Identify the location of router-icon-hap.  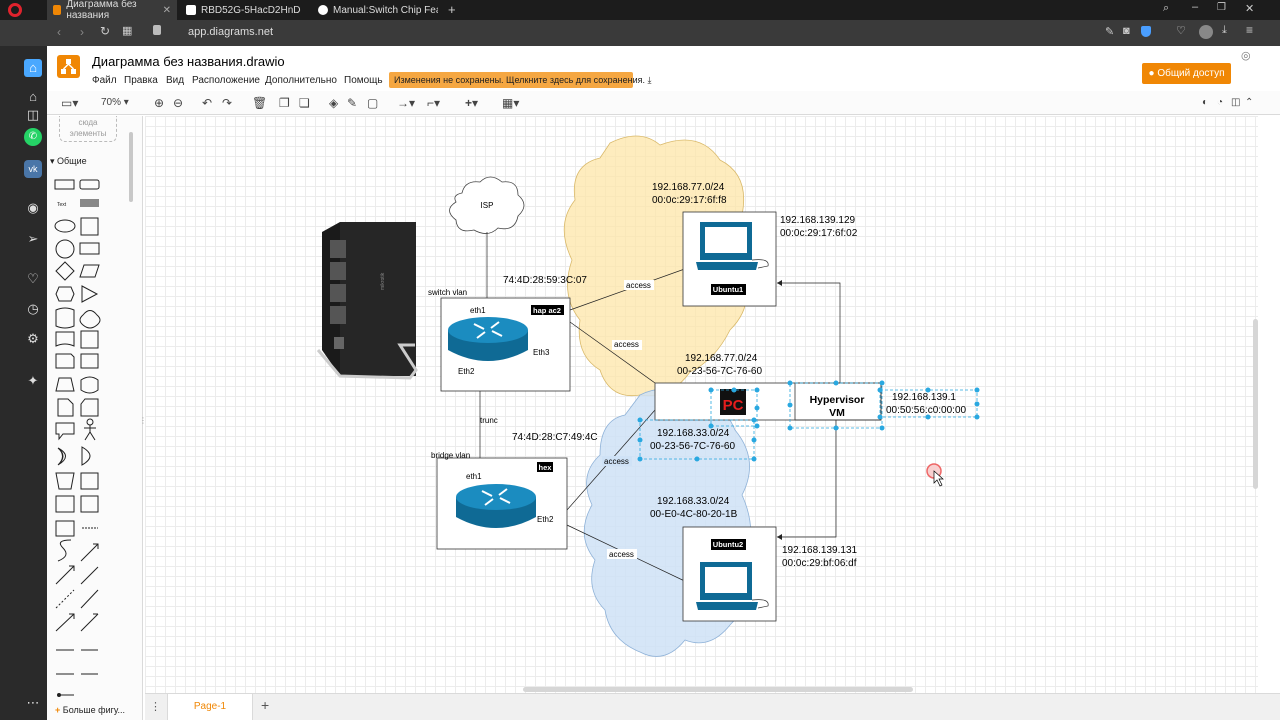
(488, 339).